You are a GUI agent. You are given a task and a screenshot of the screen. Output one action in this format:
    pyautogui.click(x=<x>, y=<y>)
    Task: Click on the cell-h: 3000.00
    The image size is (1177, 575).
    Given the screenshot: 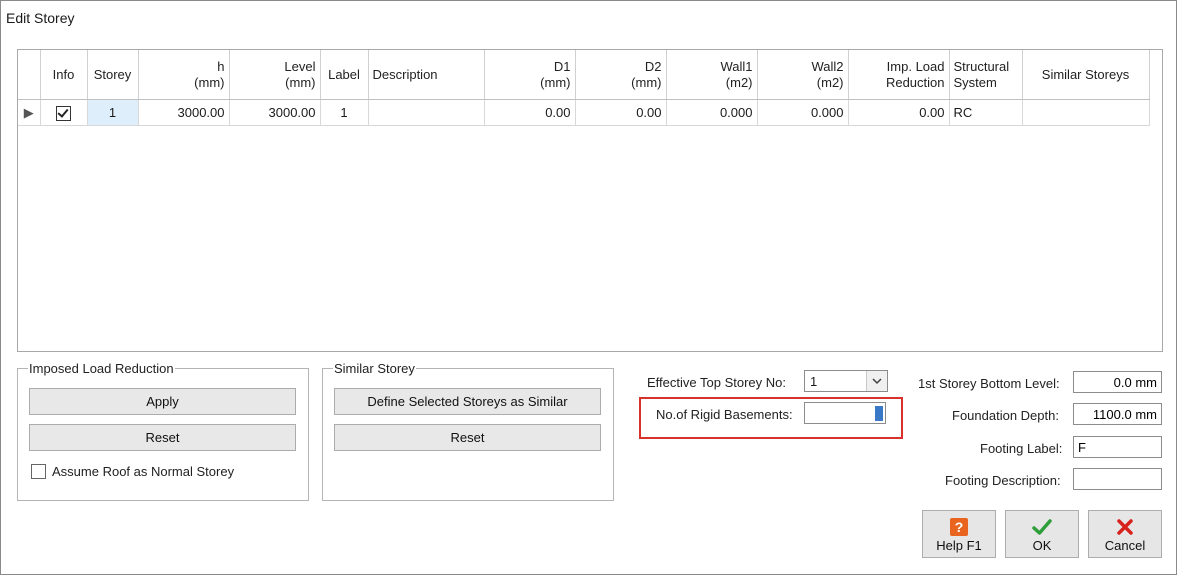 What is the action you would take?
    pyautogui.click(x=184, y=112)
    